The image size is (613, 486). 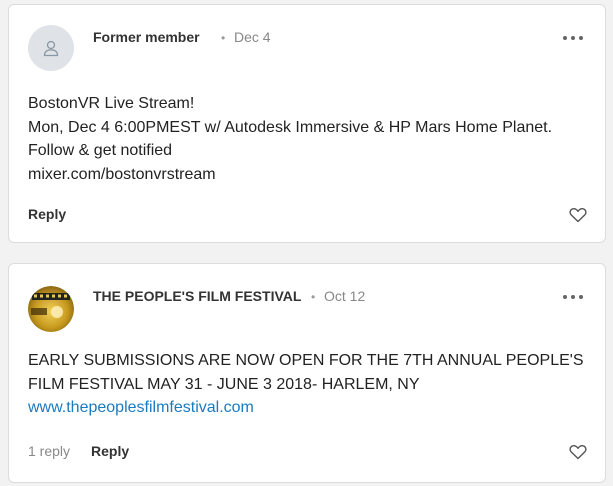 I want to click on post-link: www.thepeoplesfilmfestival.com, so click(x=306, y=408).